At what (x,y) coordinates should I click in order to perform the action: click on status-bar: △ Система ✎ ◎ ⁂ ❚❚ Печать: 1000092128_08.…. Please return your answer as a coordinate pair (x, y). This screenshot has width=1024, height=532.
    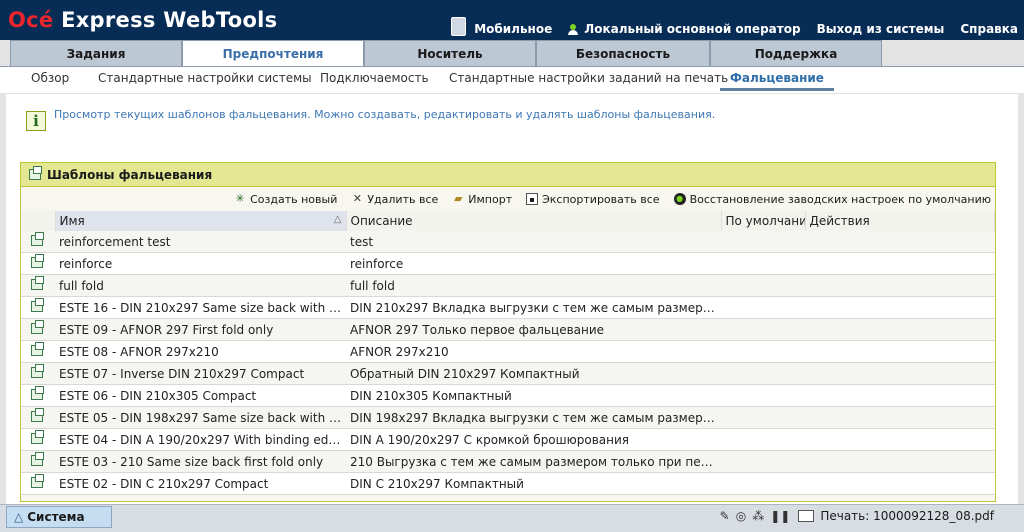
    Looking at the image, I should click on (512, 518).